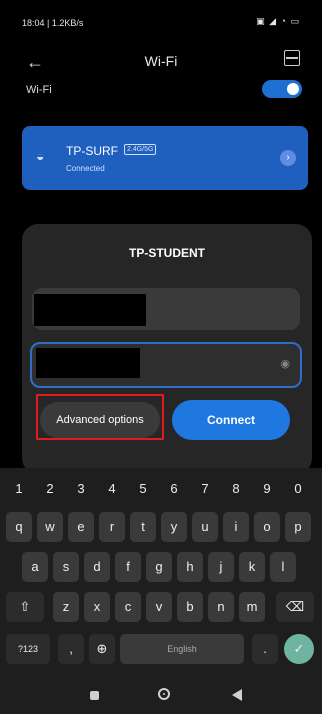 This screenshot has height=714, width=322. Describe the element at coordinates (112, 489) in the screenshot. I see `key-4: 4` at that location.